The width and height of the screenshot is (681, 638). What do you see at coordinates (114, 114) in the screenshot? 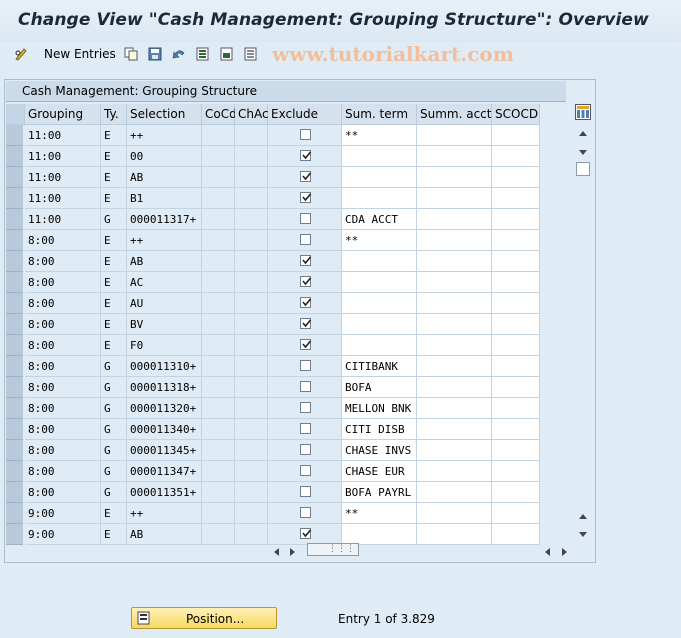
I see `column-header-type: Ty.` at bounding box center [114, 114].